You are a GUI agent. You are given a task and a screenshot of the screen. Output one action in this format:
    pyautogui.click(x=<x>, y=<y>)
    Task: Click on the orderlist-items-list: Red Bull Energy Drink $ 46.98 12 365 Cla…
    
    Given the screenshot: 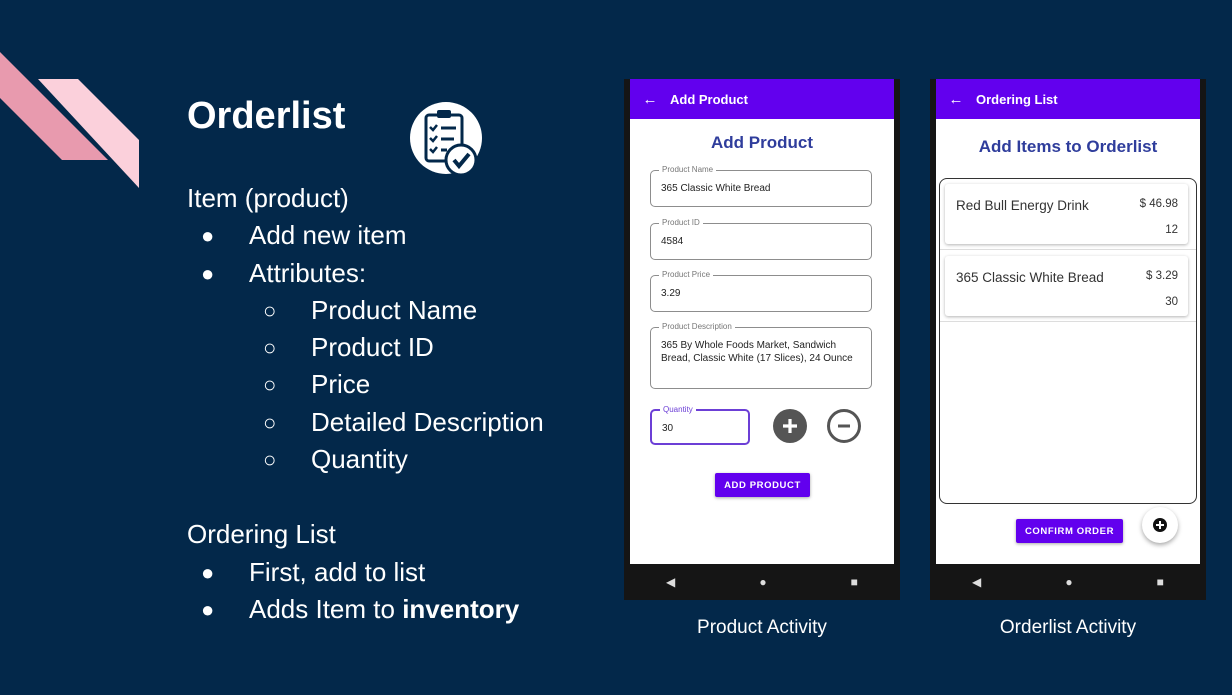 What is the action you would take?
    pyautogui.click(x=1068, y=341)
    